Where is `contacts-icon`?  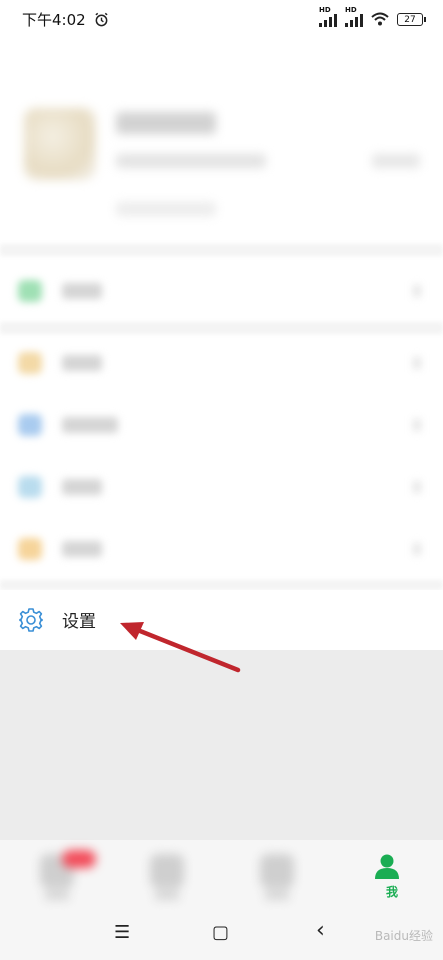 contacts-icon is located at coordinates (167, 871).